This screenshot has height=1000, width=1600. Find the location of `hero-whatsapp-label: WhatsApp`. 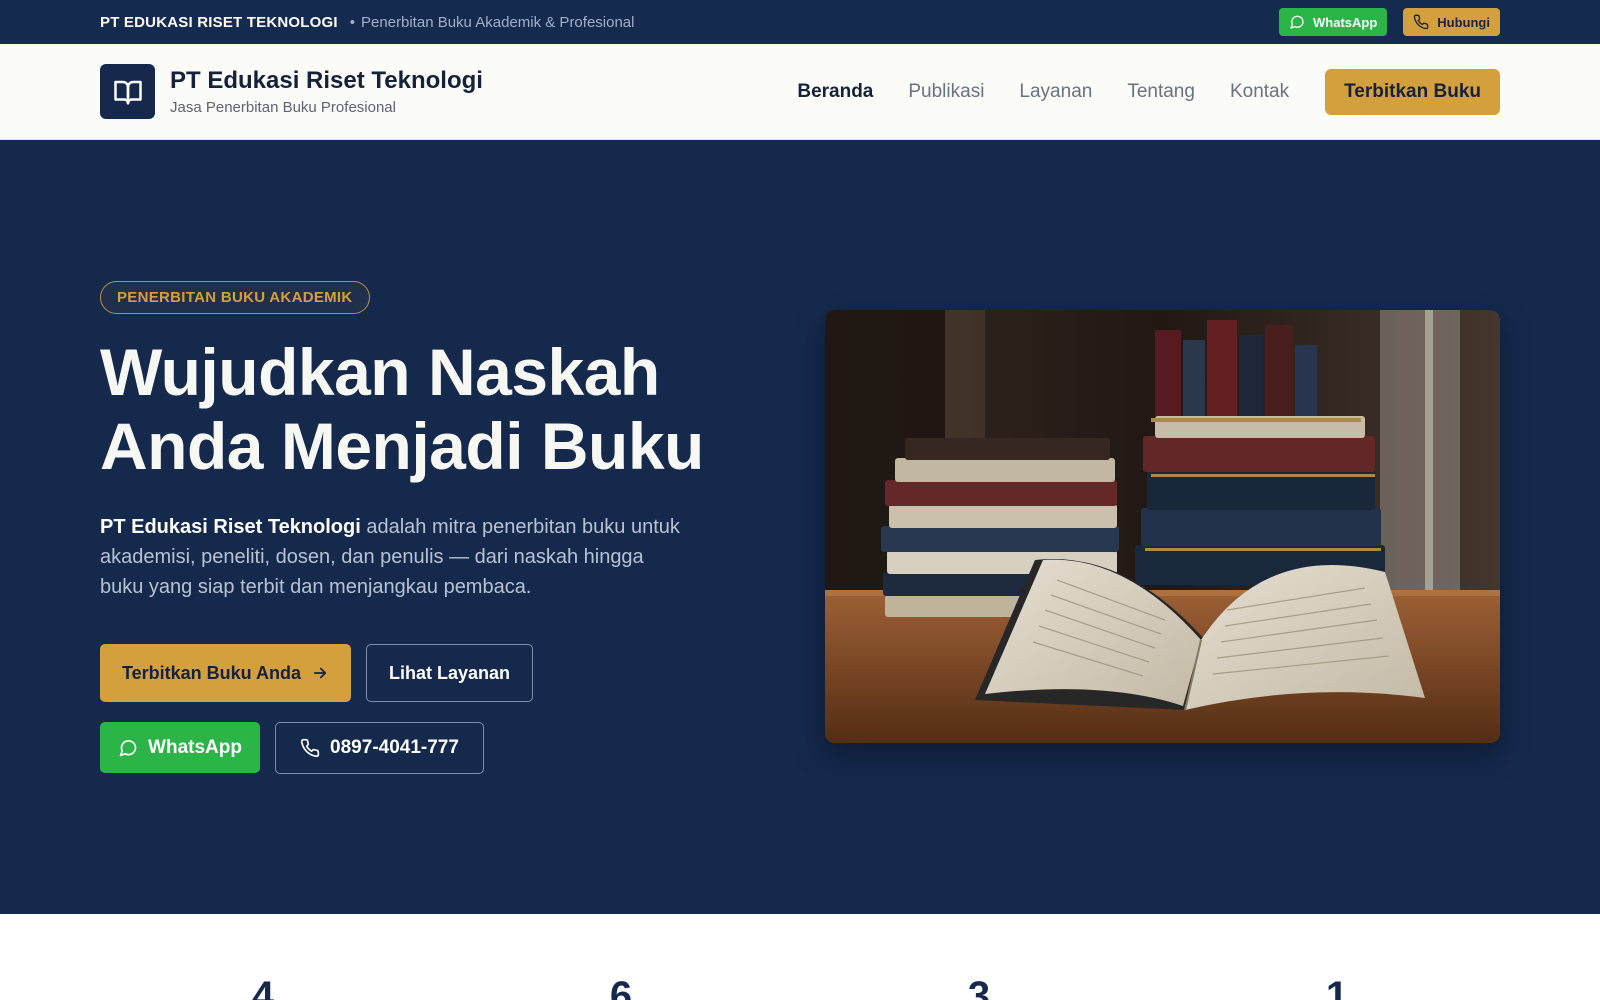

hero-whatsapp-label: WhatsApp is located at coordinates (195, 747).